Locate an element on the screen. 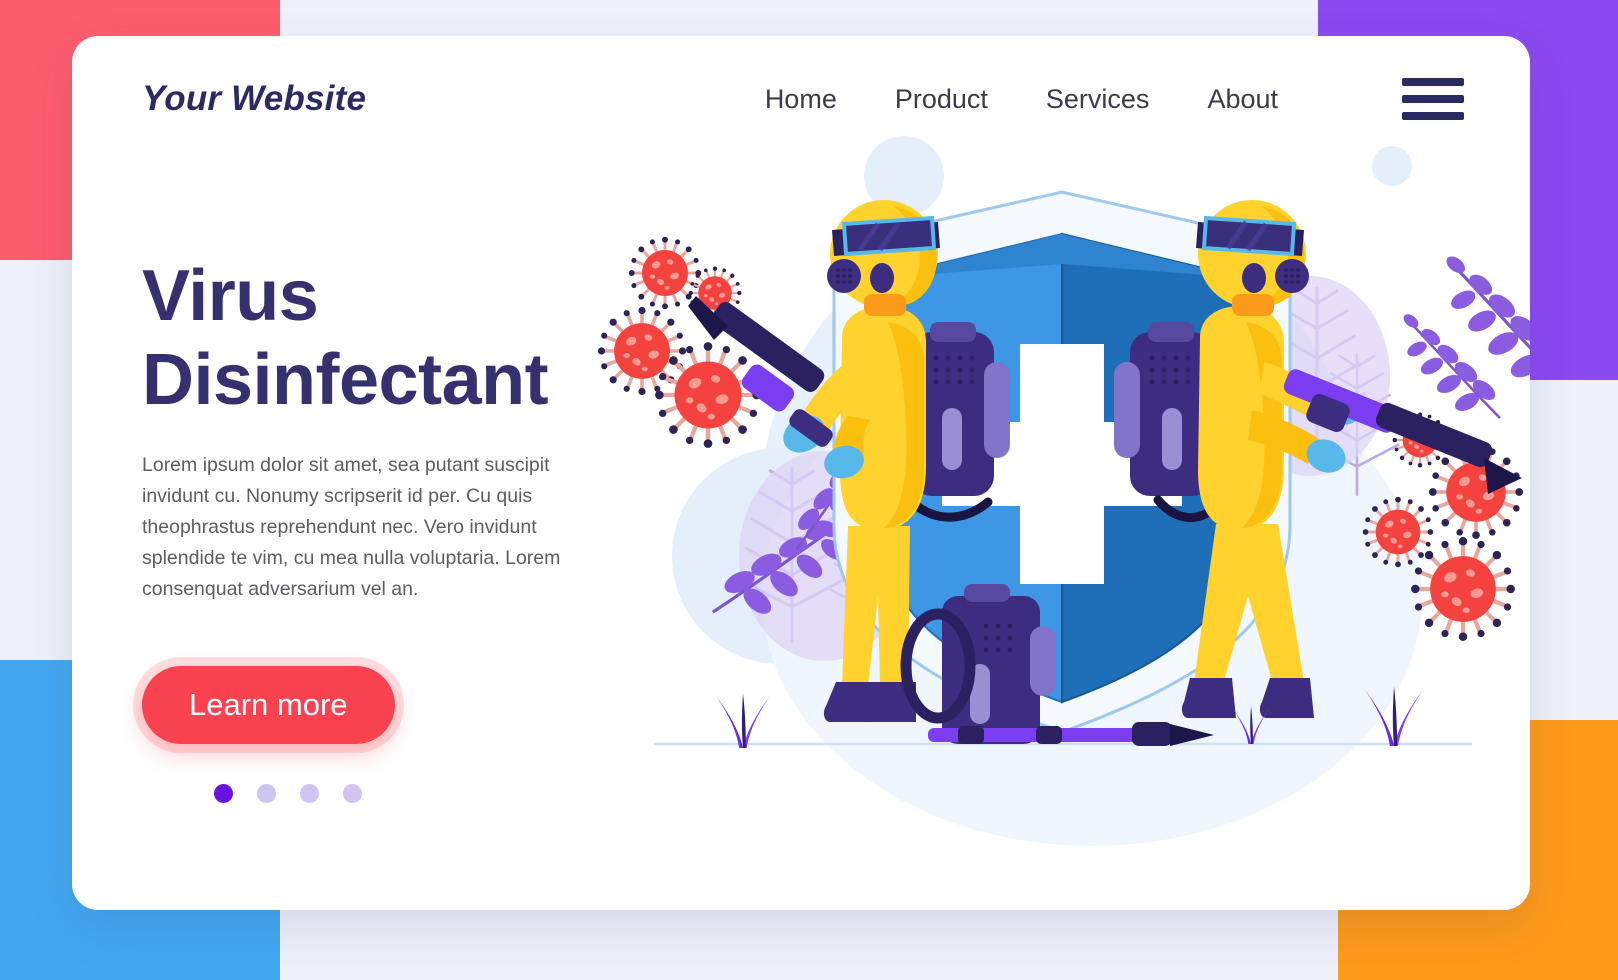 The image size is (1618, 980). nav-item-about: About is located at coordinates (1242, 99).